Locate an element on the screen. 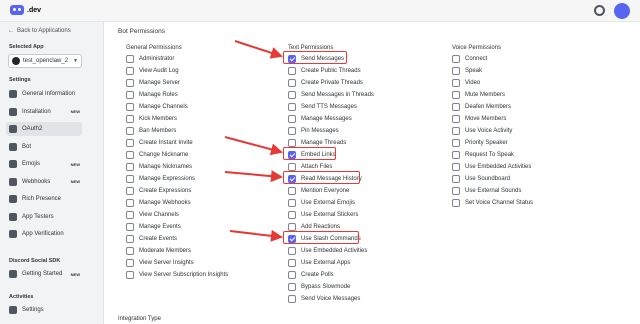 The width and height of the screenshot is (640, 324). arrow-use-slash-commands is located at coordinates (256, 235).